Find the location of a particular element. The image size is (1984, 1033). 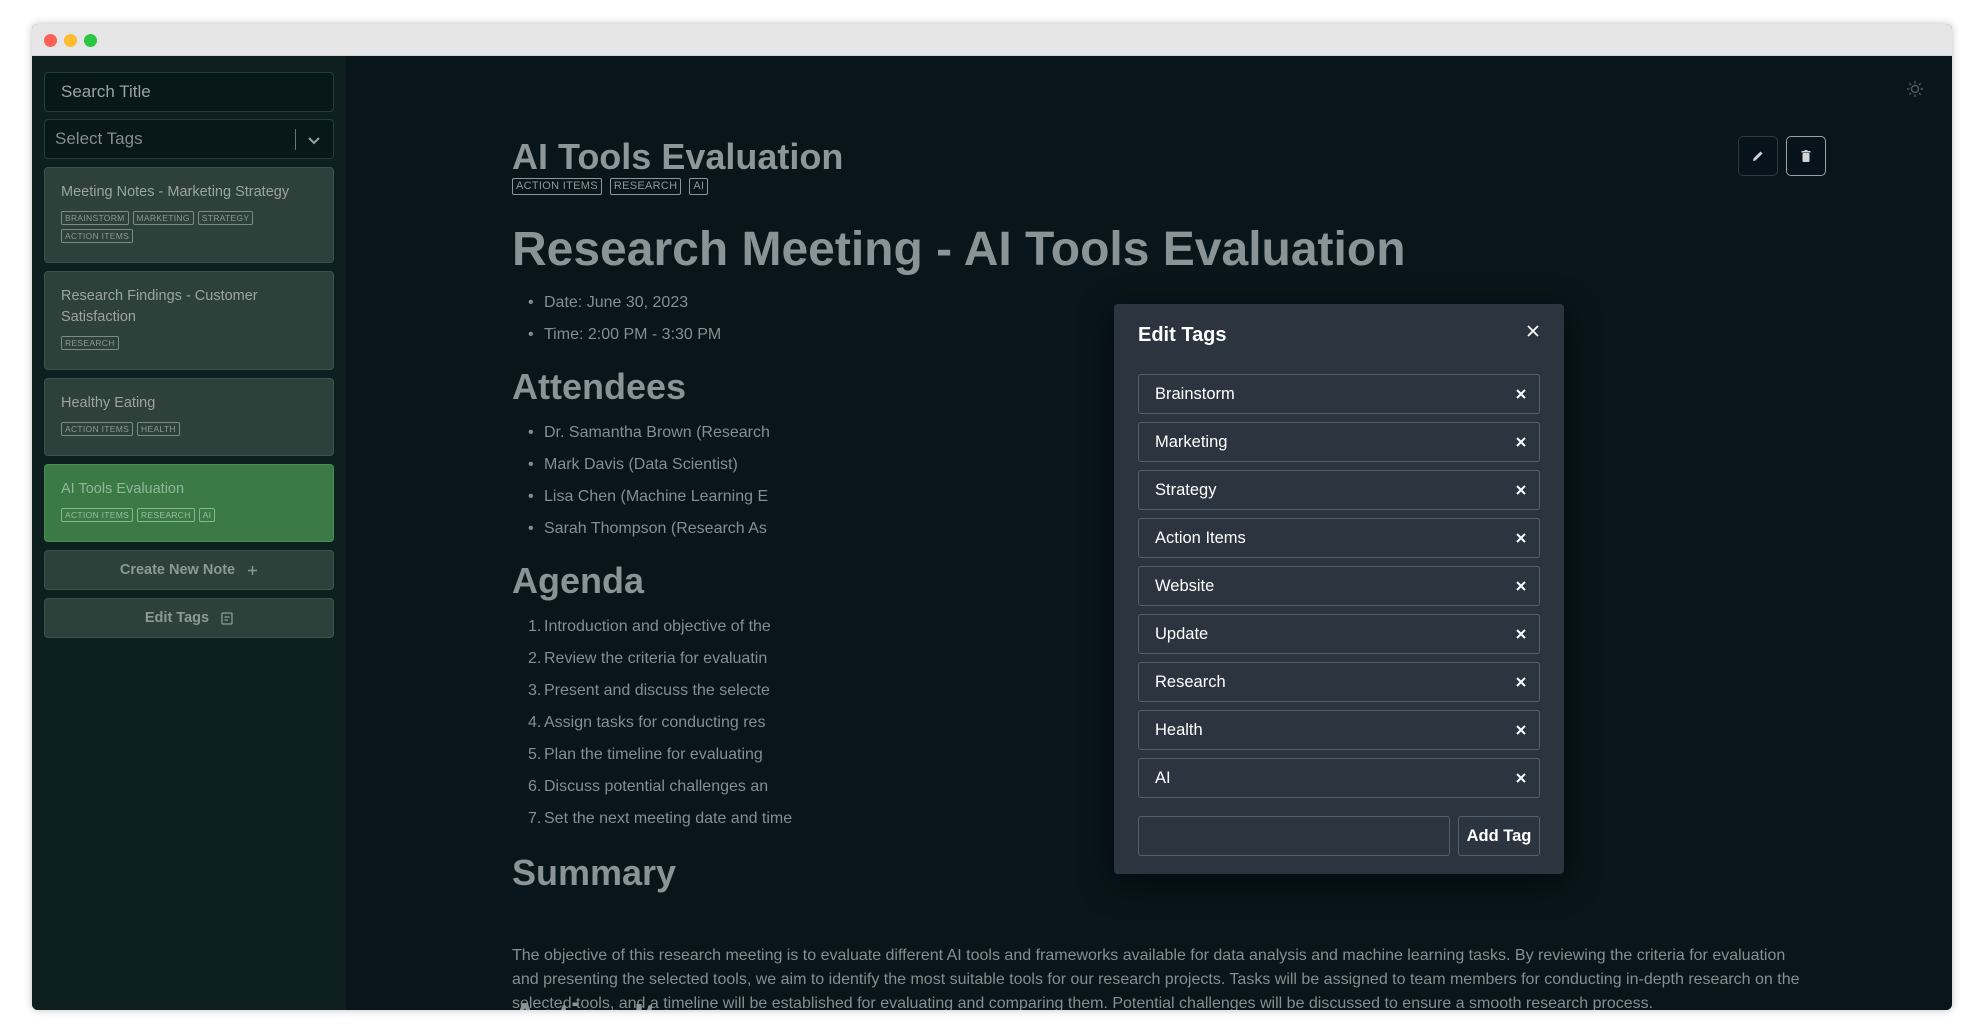

agenda-item: 2. Review the criteria for evaluatin is located at coordinates (648, 658).